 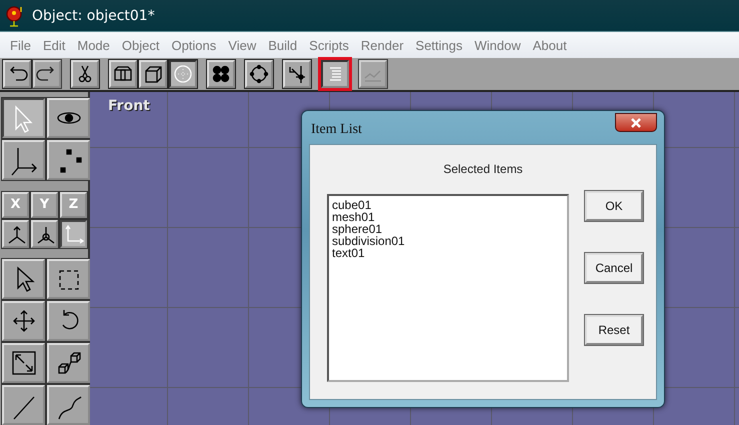 What do you see at coordinates (242, 45) in the screenshot?
I see `menu-item: View` at bounding box center [242, 45].